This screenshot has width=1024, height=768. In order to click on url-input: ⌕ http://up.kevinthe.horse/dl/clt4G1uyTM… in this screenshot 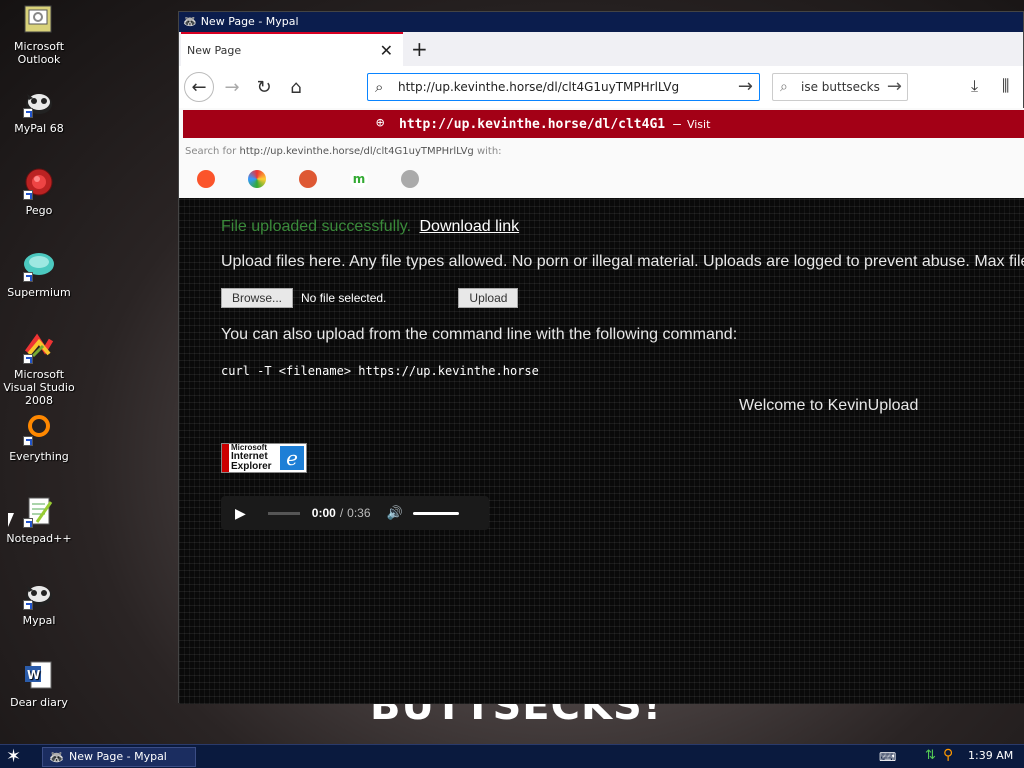, I will do `click(563, 87)`.